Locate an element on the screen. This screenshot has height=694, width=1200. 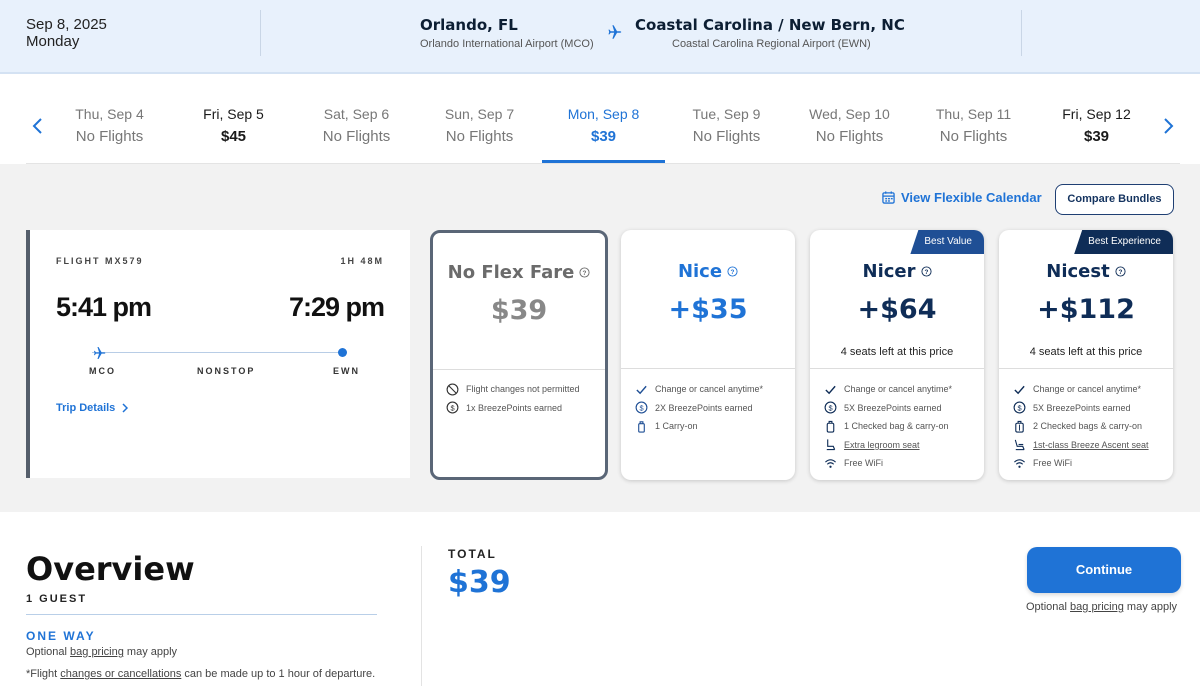
recliner-icon is located at coordinates (1019, 445).